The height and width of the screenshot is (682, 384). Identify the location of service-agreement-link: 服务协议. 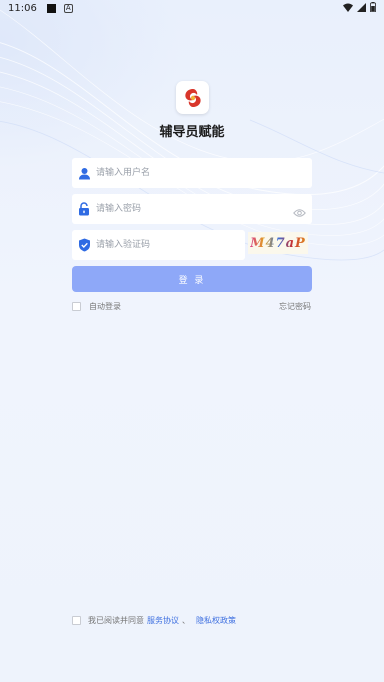
(163, 620).